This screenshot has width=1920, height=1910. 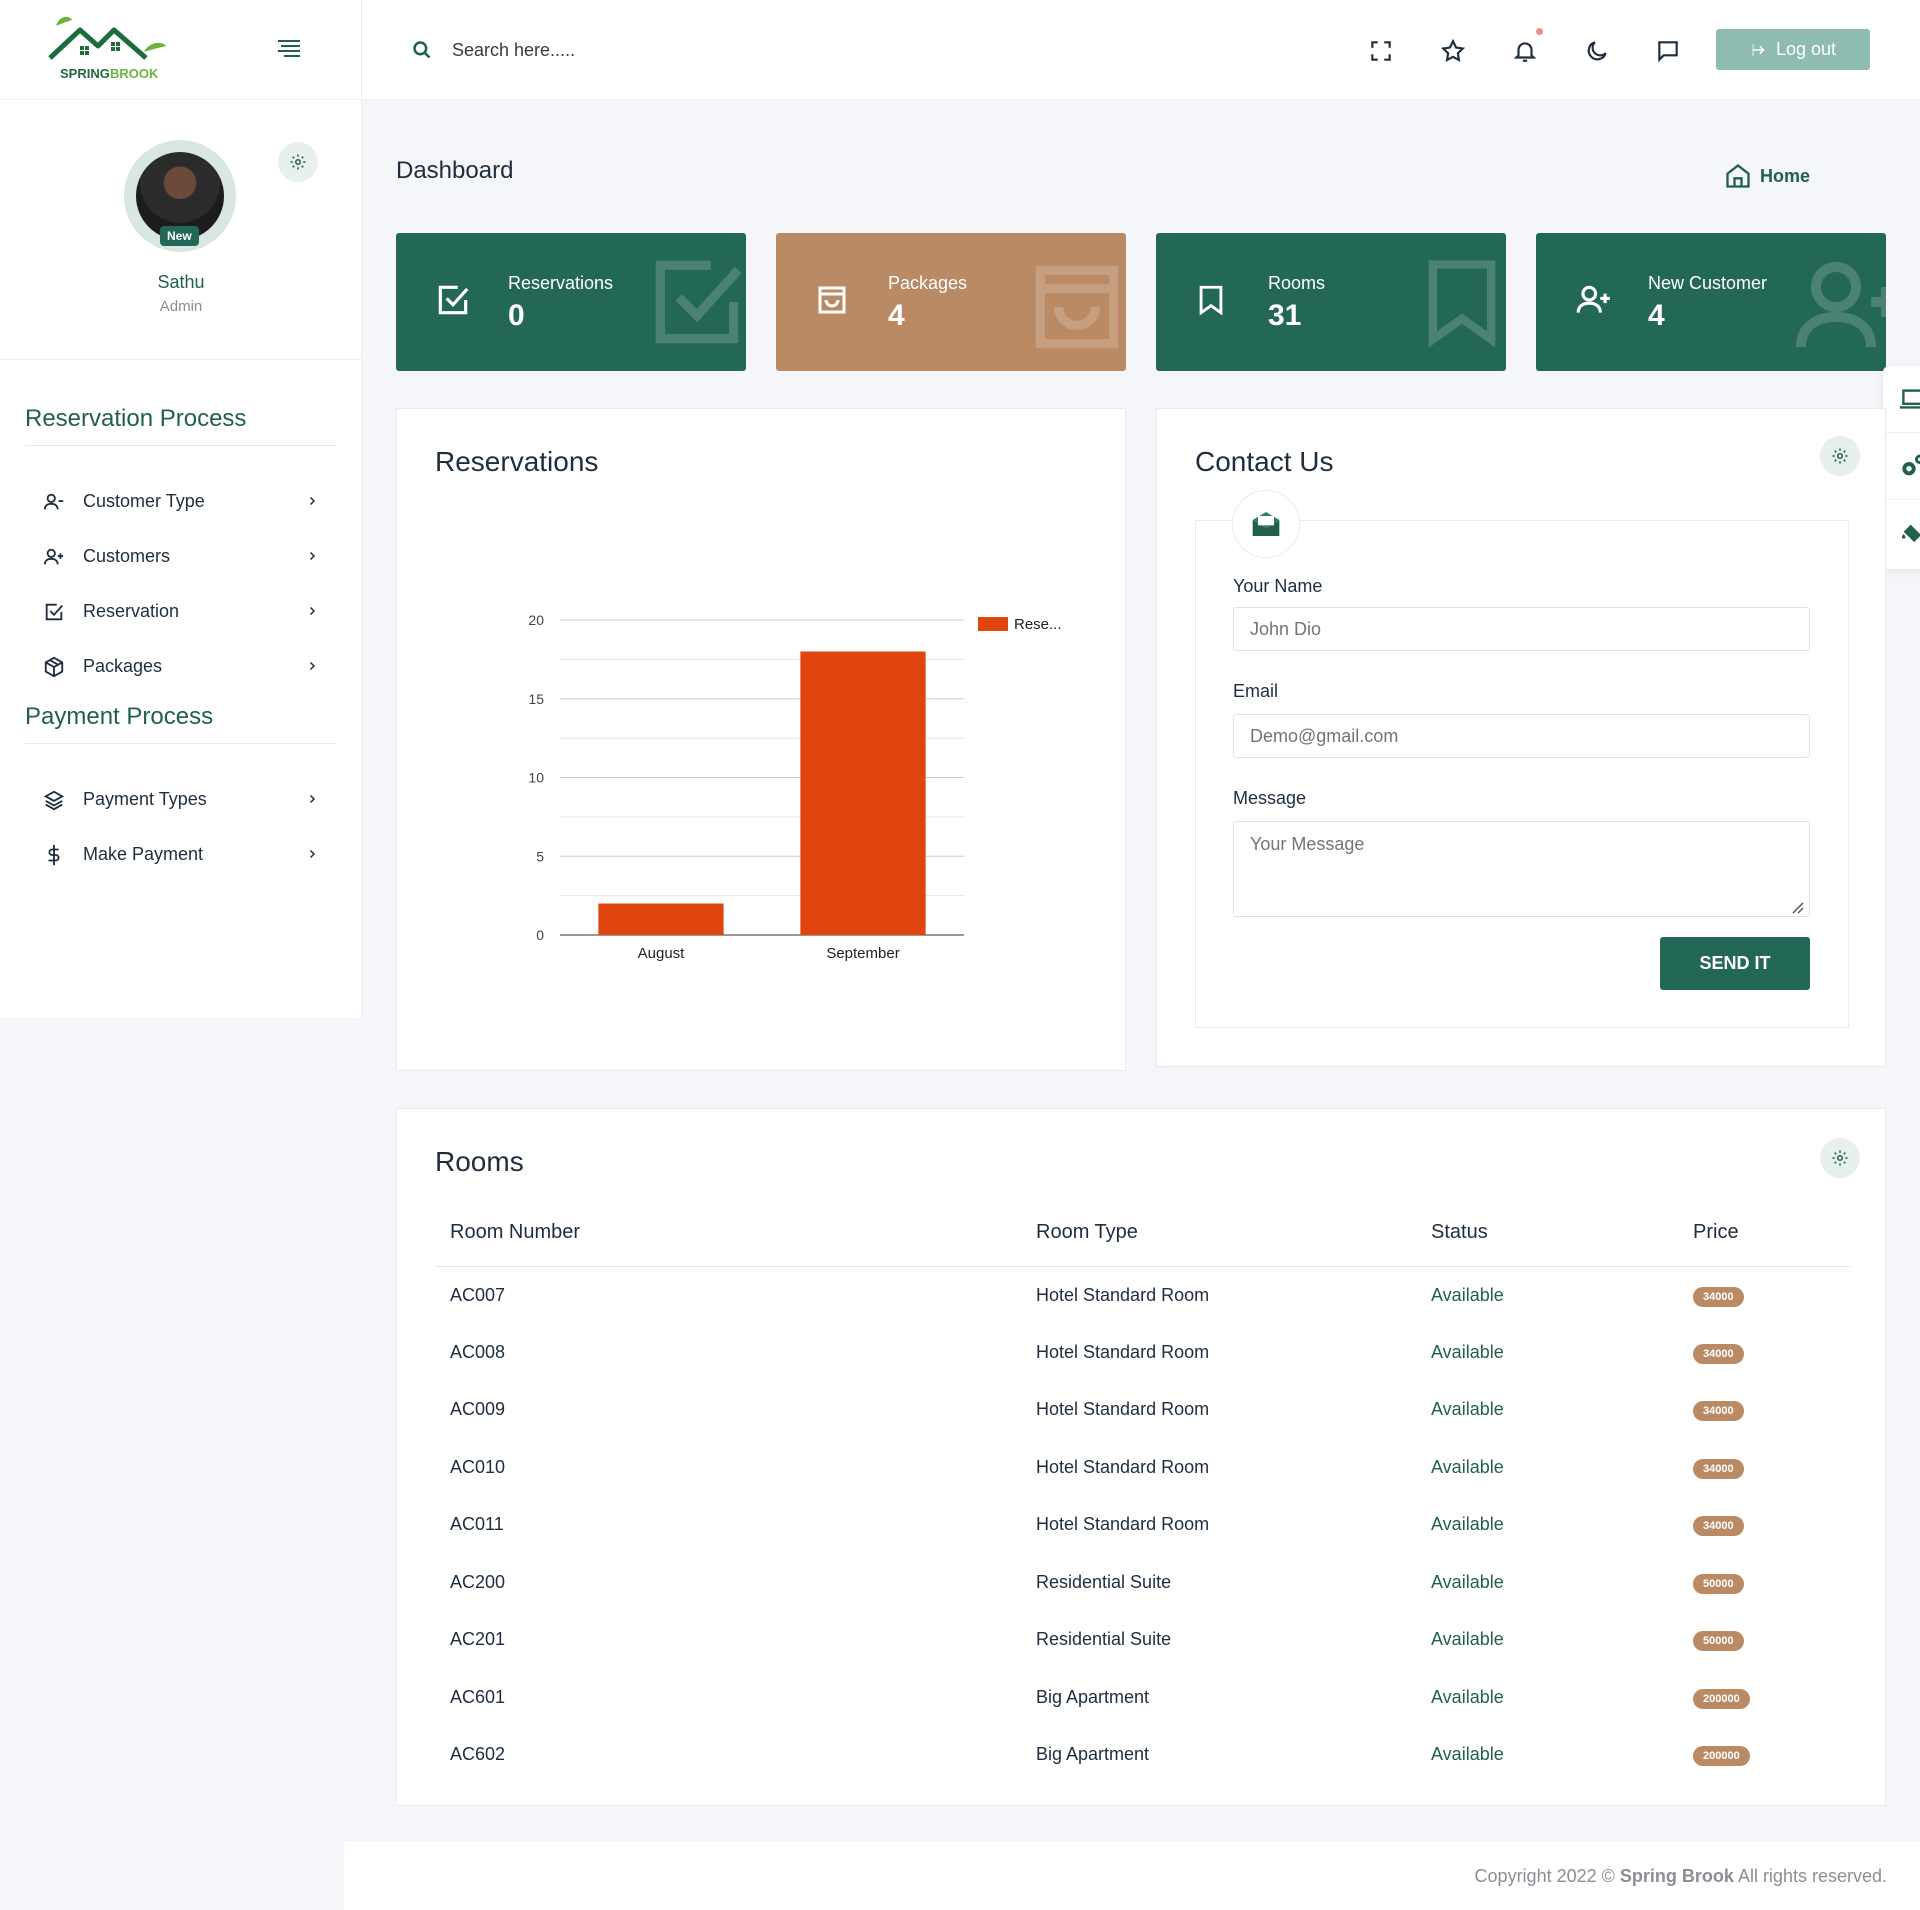 What do you see at coordinates (298, 162) in the screenshot?
I see `profile-settings-button` at bounding box center [298, 162].